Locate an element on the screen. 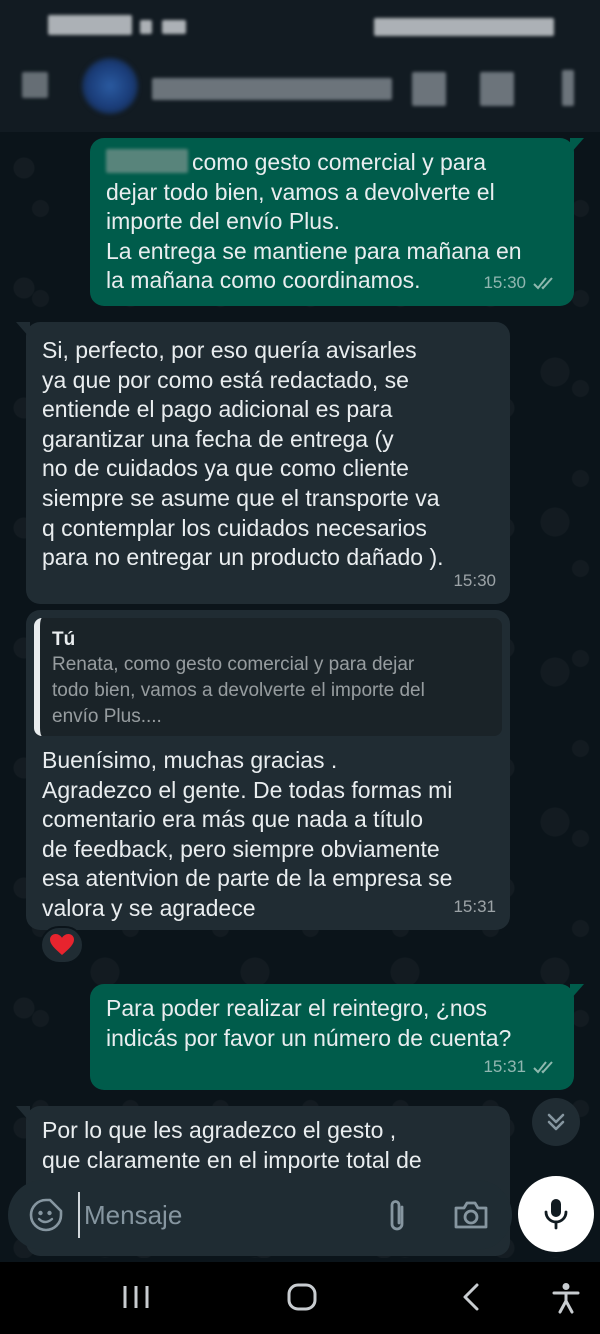  system-nav-bar is located at coordinates (300, 1298).